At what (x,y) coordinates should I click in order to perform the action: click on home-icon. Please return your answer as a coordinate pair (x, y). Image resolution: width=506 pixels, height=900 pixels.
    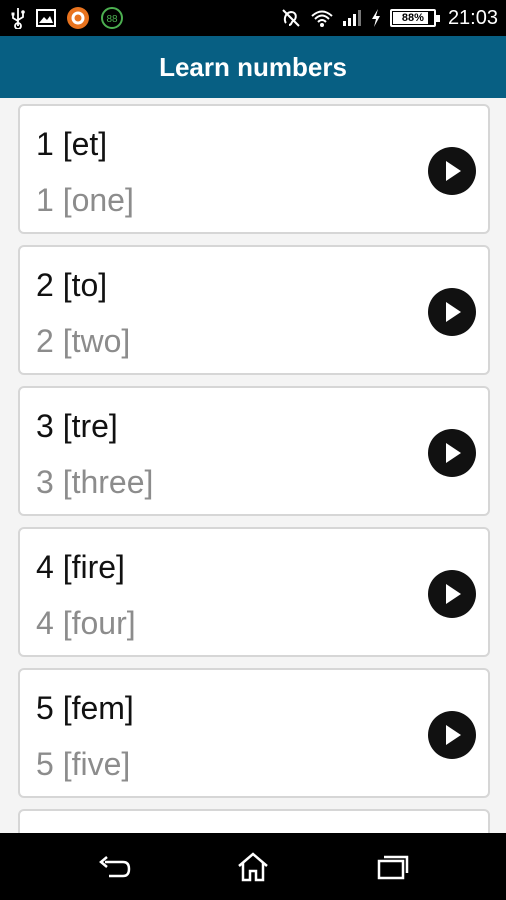
    Looking at the image, I should click on (253, 867).